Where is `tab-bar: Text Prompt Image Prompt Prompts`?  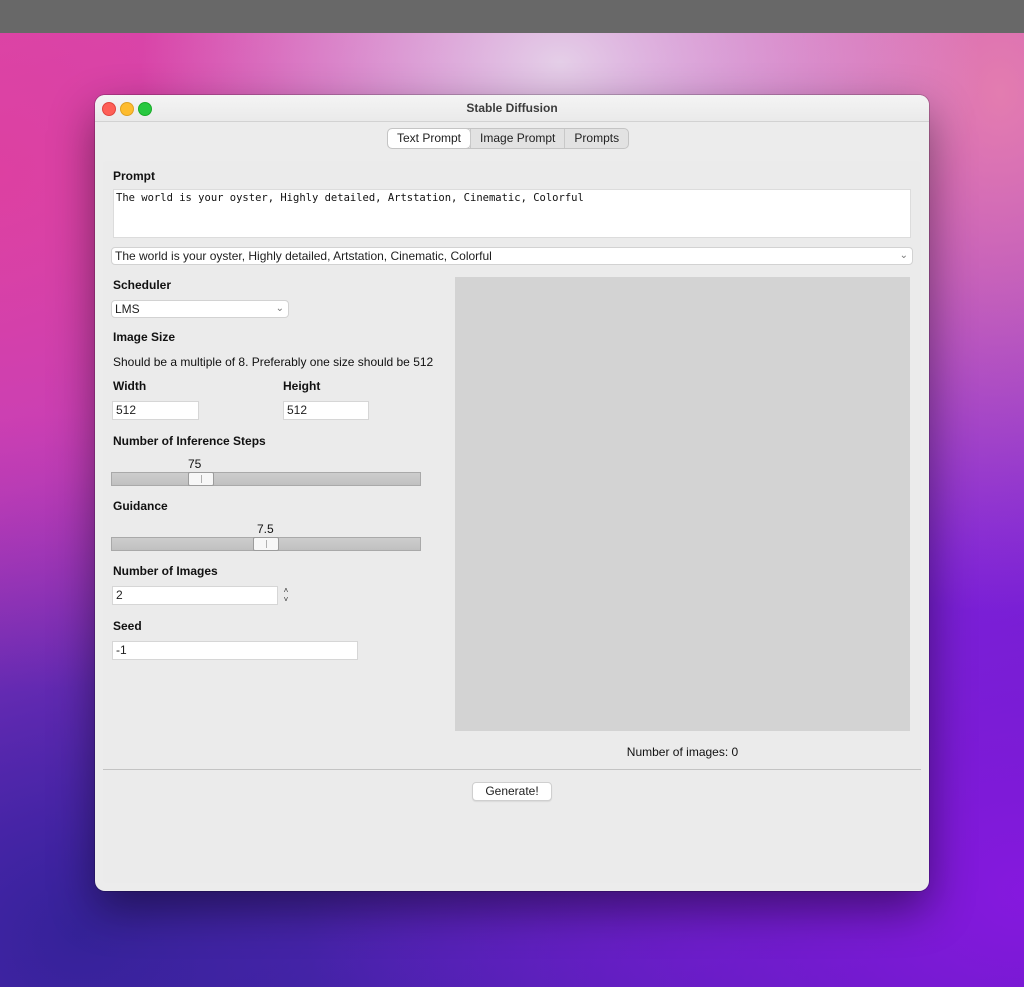 tab-bar: Text Prompt Image Prompt Prompts is located at coordinates (508, 138).